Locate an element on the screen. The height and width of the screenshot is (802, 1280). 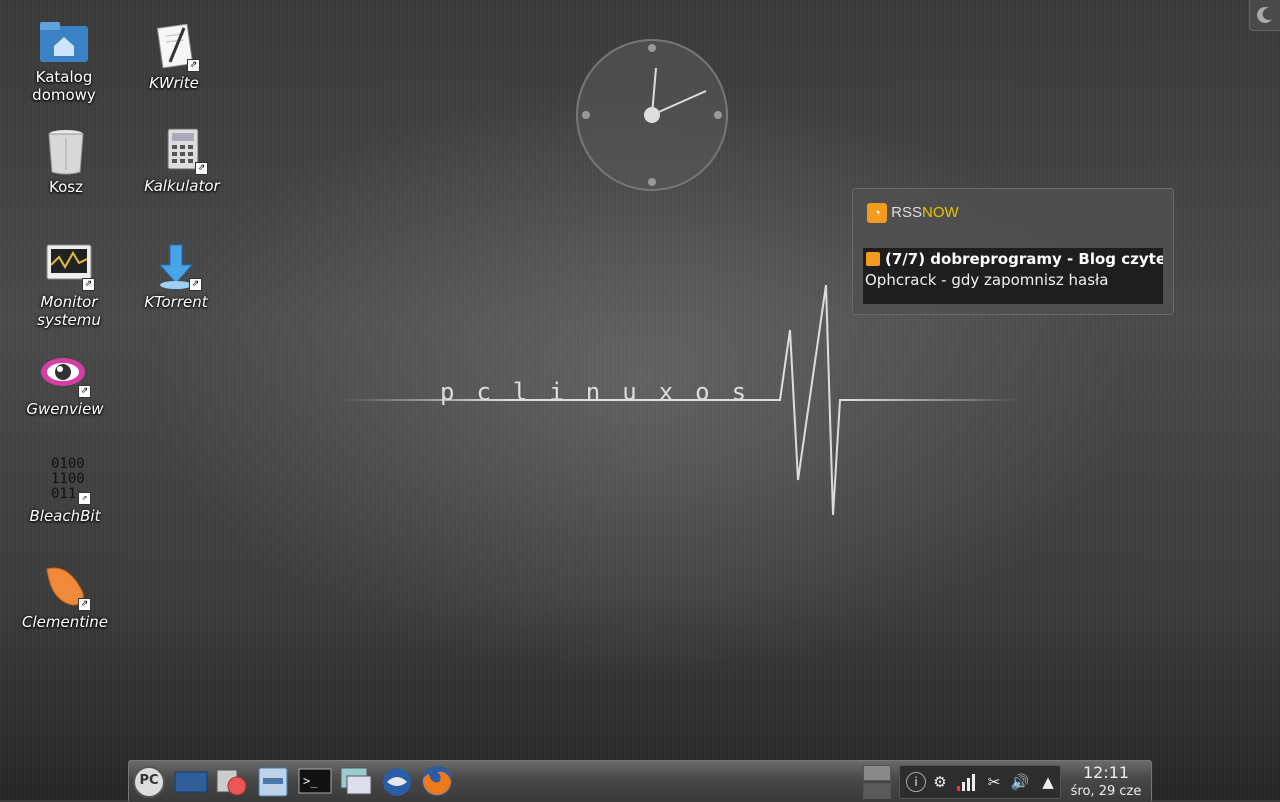
clock-time: 12:11 is located at coordinates (1106, 772).